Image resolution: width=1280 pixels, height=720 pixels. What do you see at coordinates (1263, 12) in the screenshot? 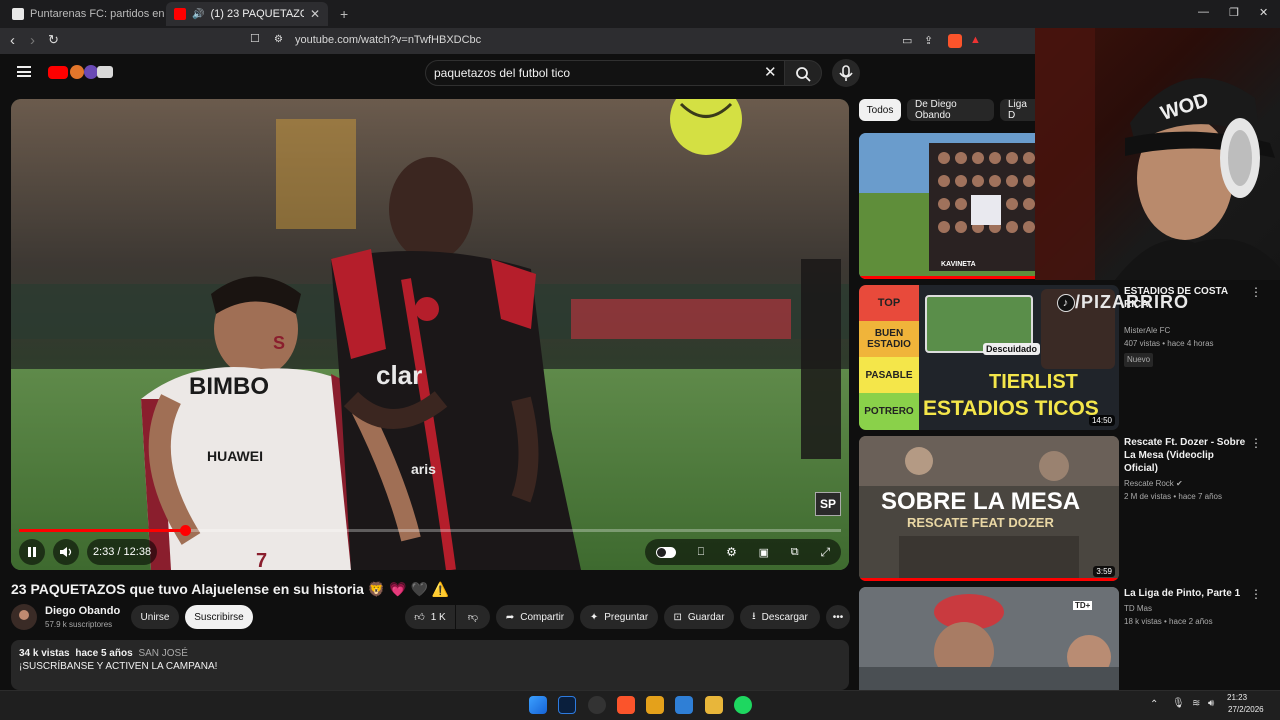
I see `close-window-icon: ✕` at bounding box center [1263, 12].